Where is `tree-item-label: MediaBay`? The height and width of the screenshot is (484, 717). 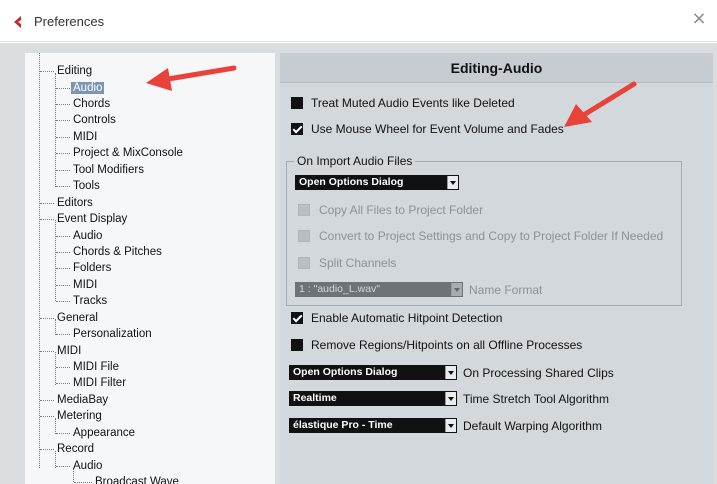
tree-item-label: MediaBay is located at coordinates (83, 400).